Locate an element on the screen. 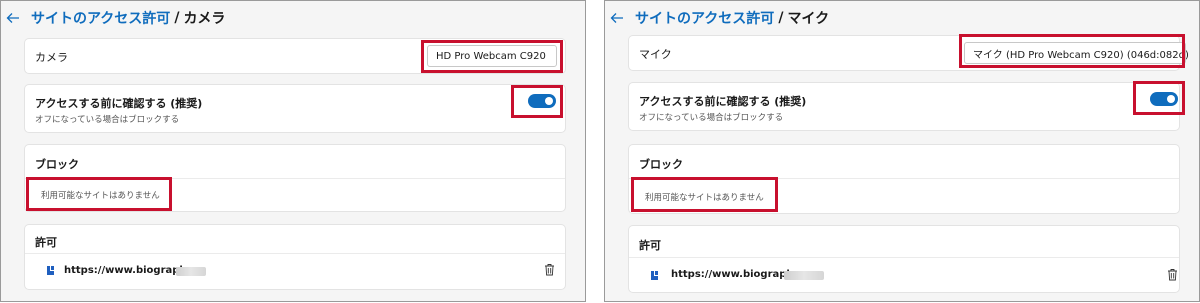 This screenshot has width=1200, height=303. device-card: マイク マイク (HD Pro Webcam C920) (046d:082d) is located at coordinates (909, 53).